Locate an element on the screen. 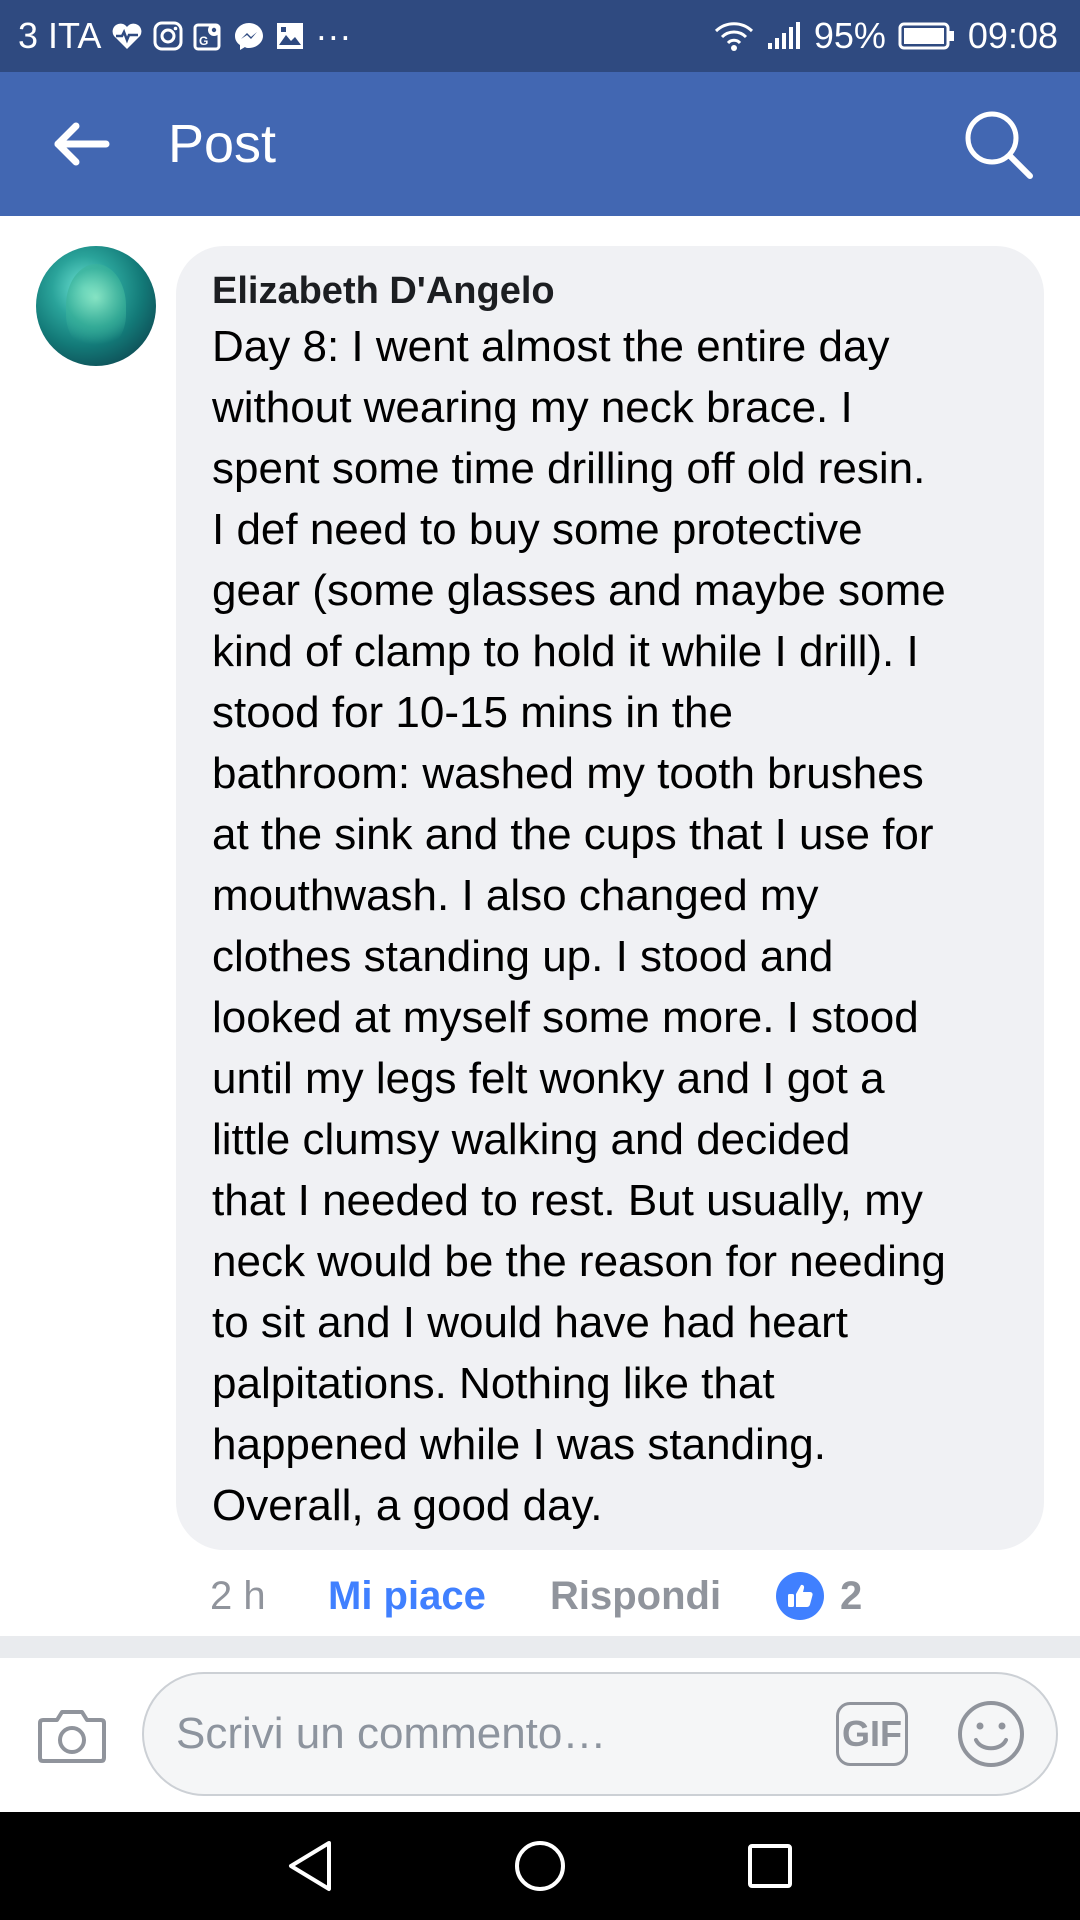 This screenshot has height=1920, width=1080. camera-button is located at coordinates (72, 1735).